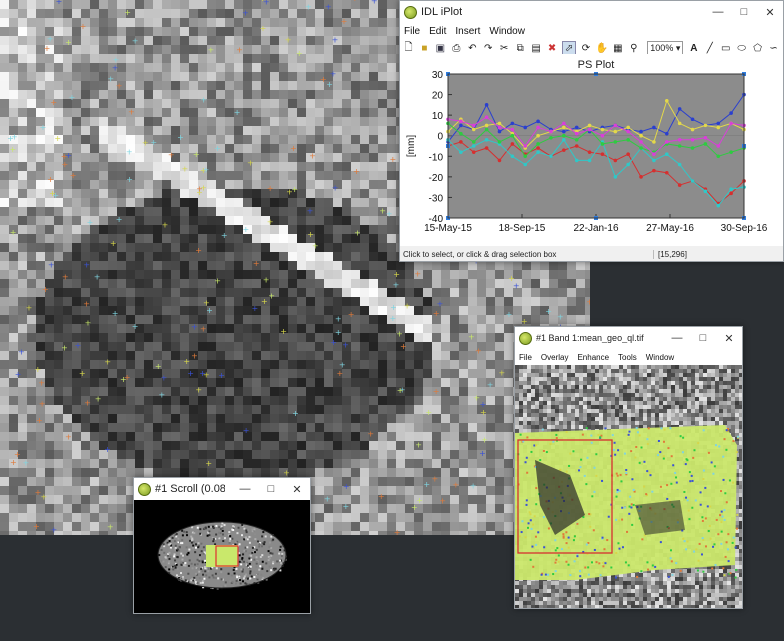 Image resolution: width=784 pixels, height=641 pixels. What do you see at coordinates (520, 48) in the screenshot?
I see `copy-icon: ⧉` at bounding box center [520, 48].